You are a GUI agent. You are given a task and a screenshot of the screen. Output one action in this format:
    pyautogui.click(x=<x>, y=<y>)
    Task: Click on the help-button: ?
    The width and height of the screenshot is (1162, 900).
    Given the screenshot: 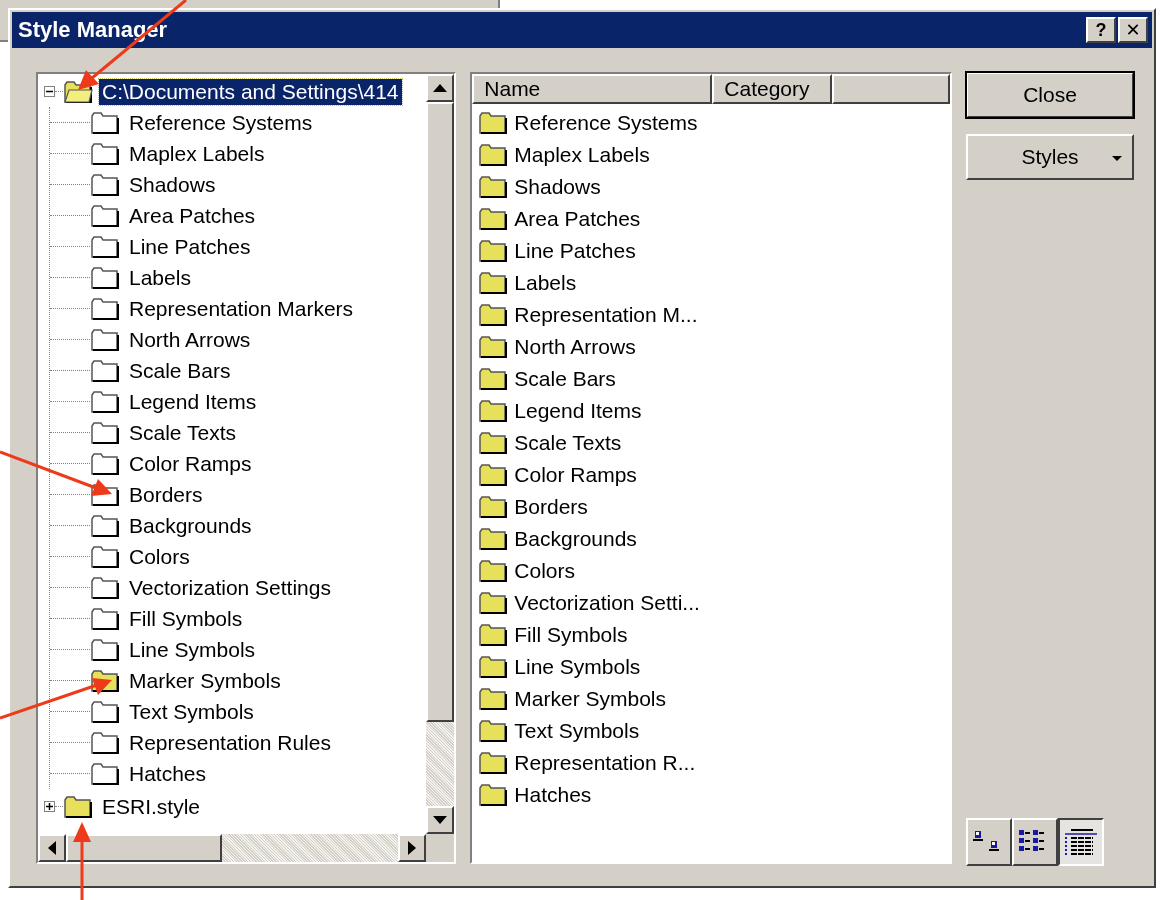 What is the action you would take?
    pyautogui.click(x=1101, y=30)
    